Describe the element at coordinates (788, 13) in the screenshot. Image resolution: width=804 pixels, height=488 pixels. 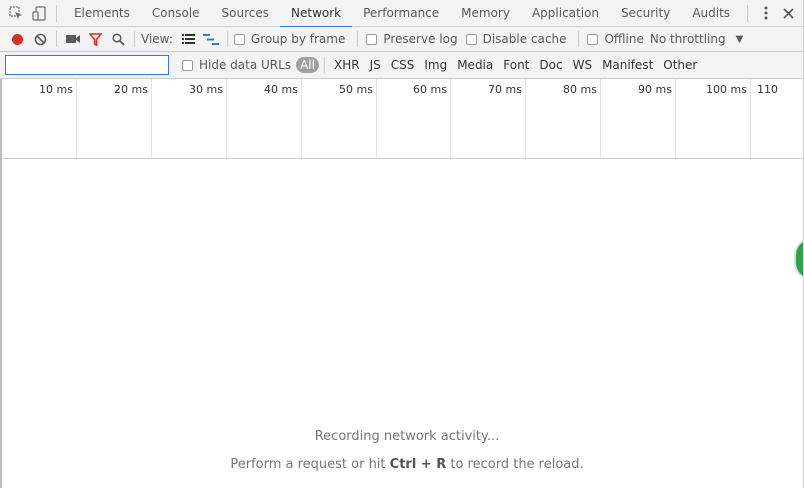
I see `close-icon` at that location.